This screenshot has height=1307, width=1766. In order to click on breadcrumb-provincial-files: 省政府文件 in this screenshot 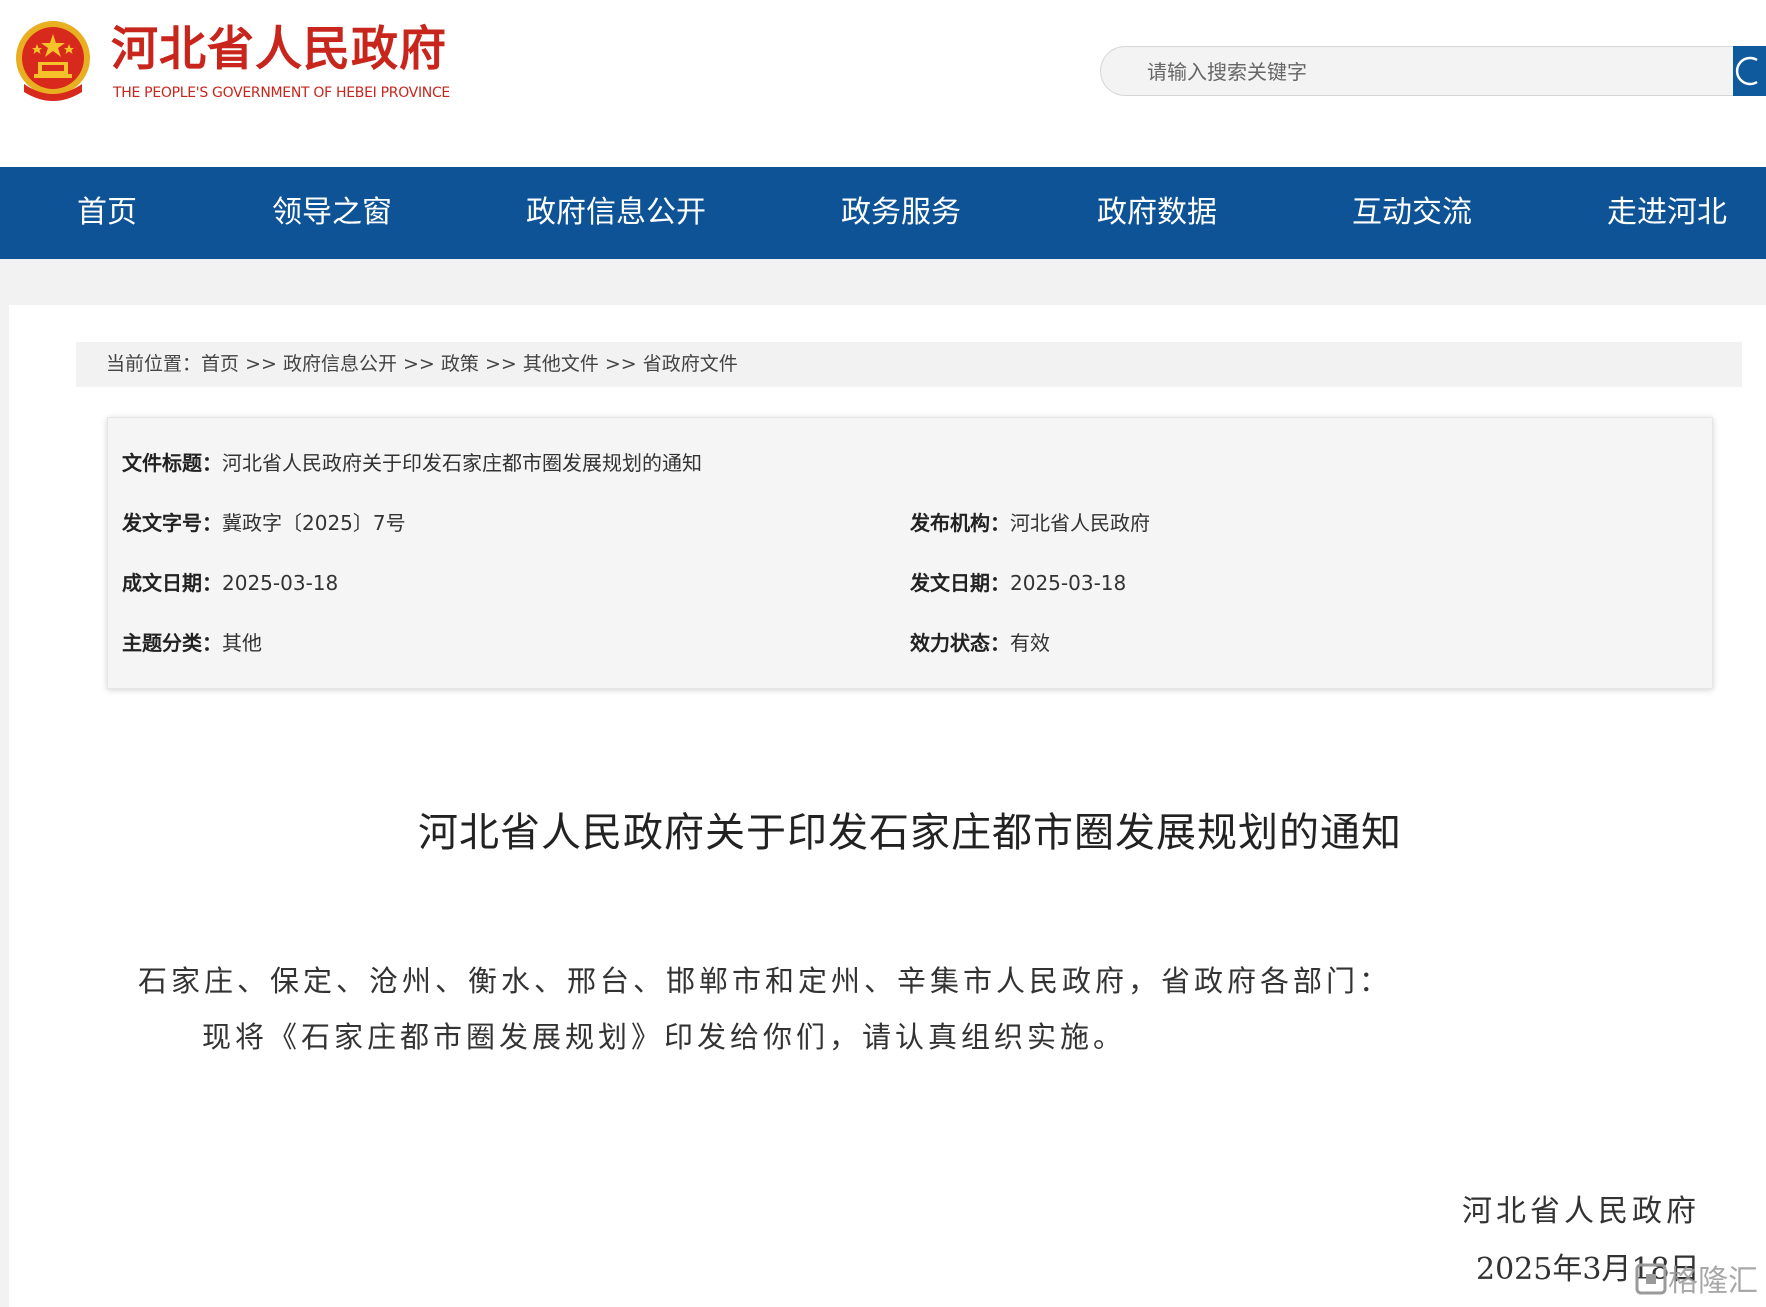, I will do `click(690, 364)`.